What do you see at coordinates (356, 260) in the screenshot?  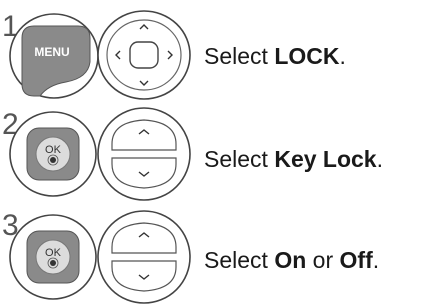 I see `emphasis-off: Off` at bounding box center [356, 260].